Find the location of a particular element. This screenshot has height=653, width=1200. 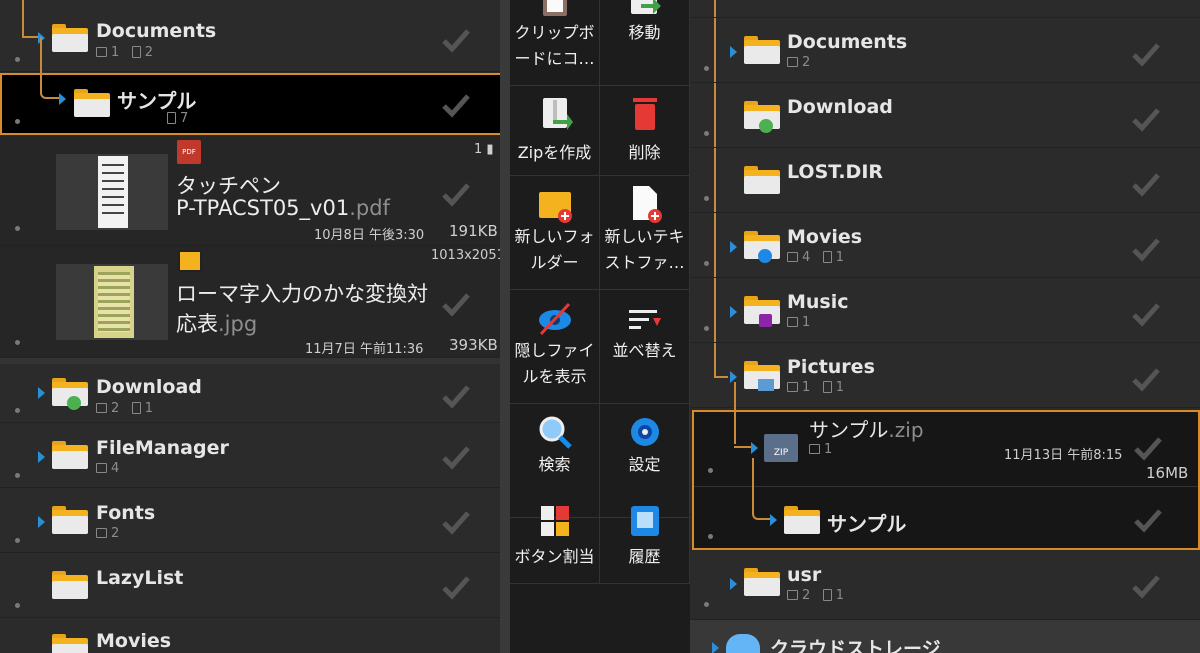

folder-row-music: Music 1 is located at coordinates (945, 310).